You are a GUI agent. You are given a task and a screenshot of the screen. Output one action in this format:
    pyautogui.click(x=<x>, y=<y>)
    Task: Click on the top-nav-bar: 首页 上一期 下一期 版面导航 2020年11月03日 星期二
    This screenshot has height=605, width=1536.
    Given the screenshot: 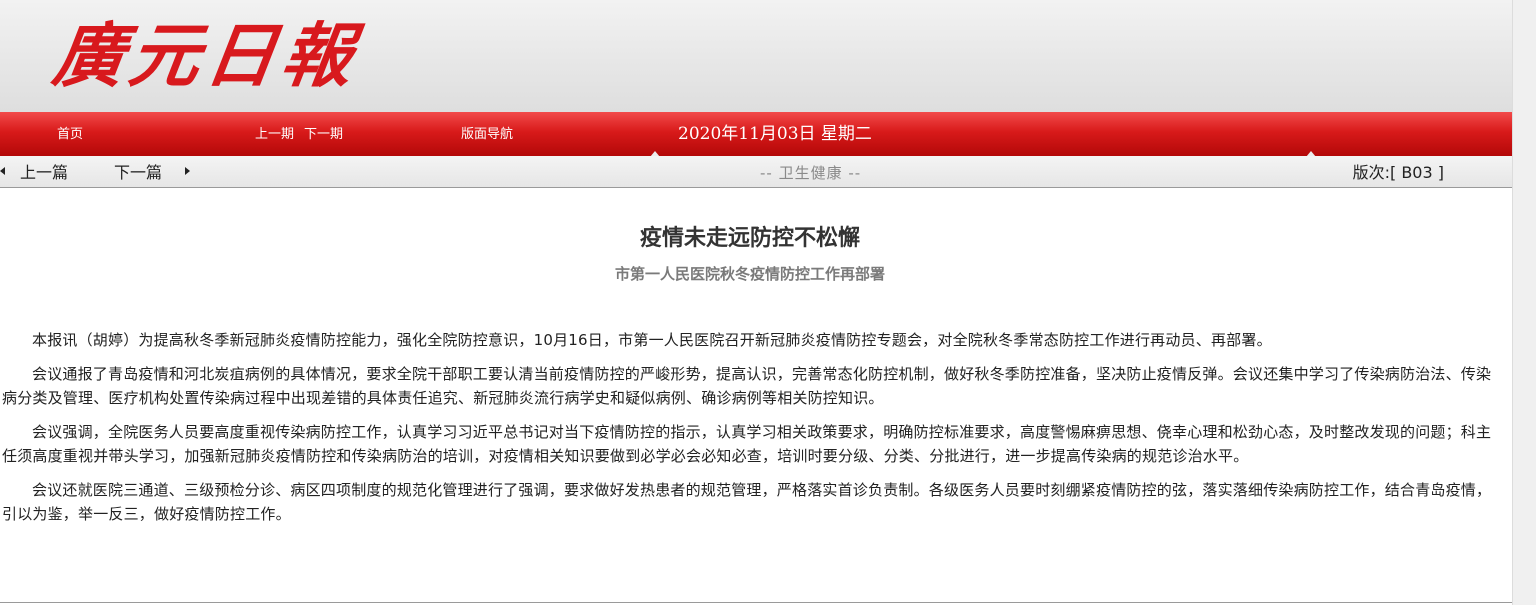 What is the action you would take?
    pyautogui.click(x=756, y=134)
    